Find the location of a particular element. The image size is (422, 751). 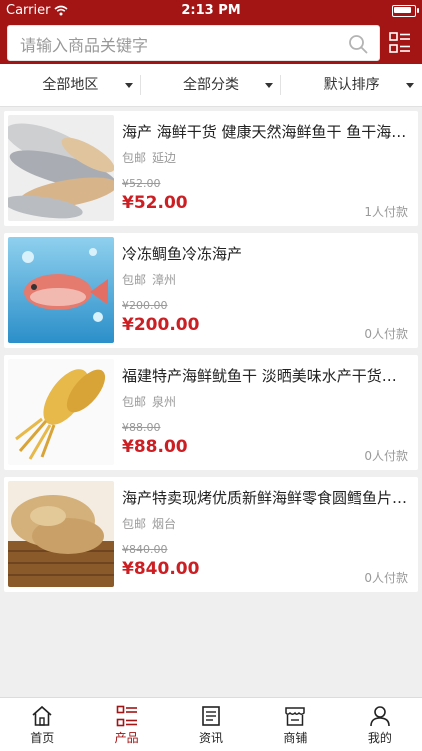

product-location: 延边 is located at coordinates (164, 158).